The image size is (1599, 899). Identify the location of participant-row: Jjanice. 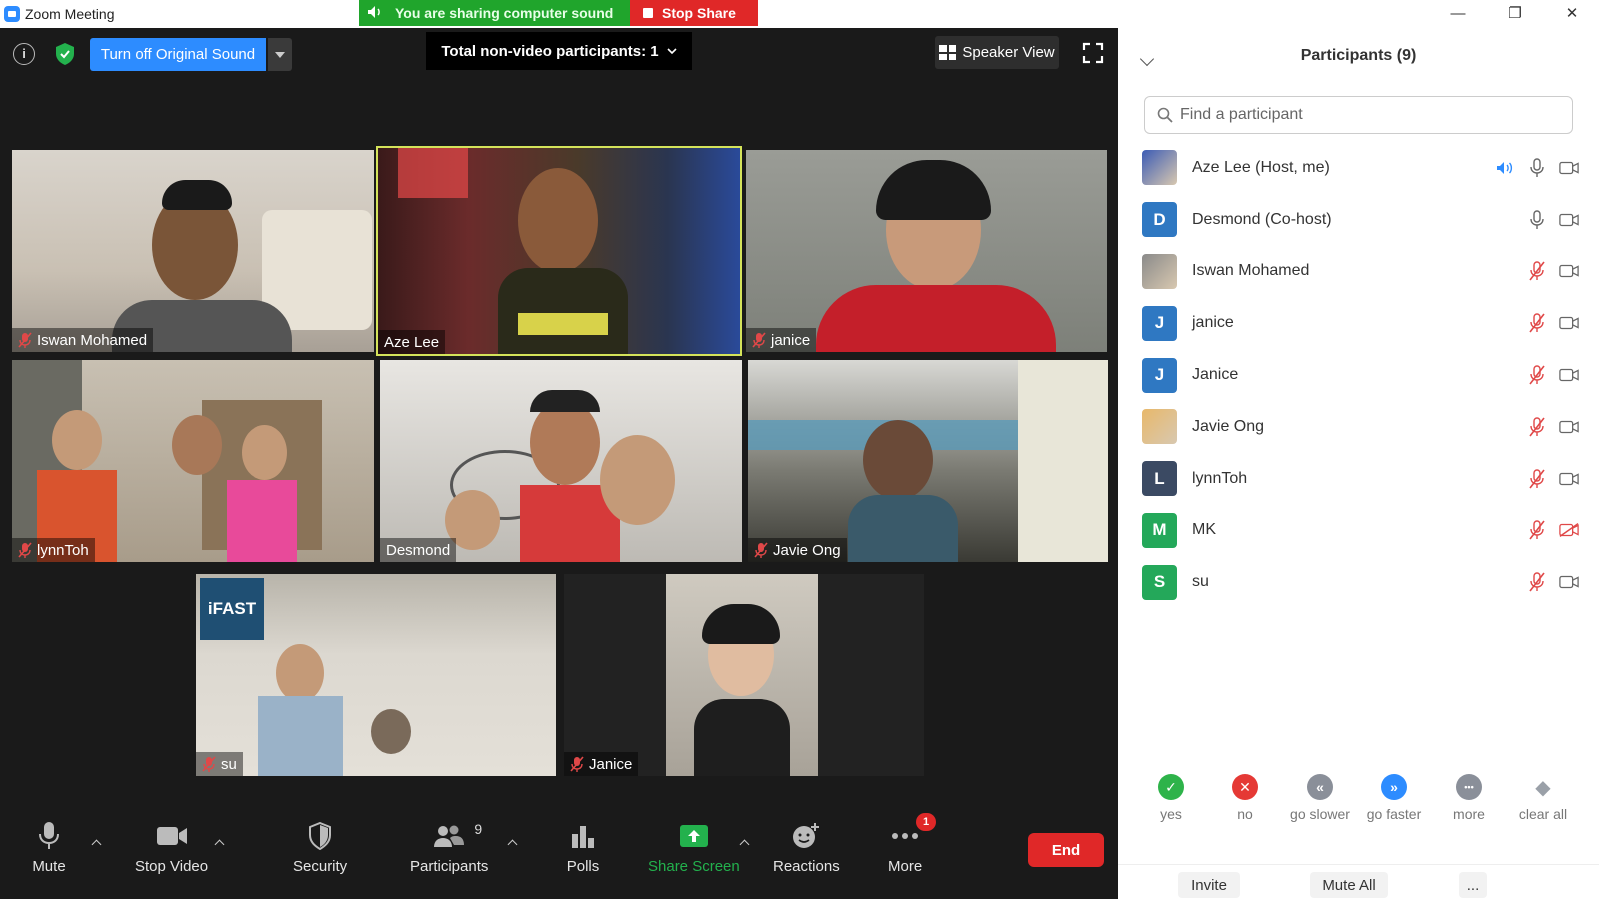
(1358, 323).